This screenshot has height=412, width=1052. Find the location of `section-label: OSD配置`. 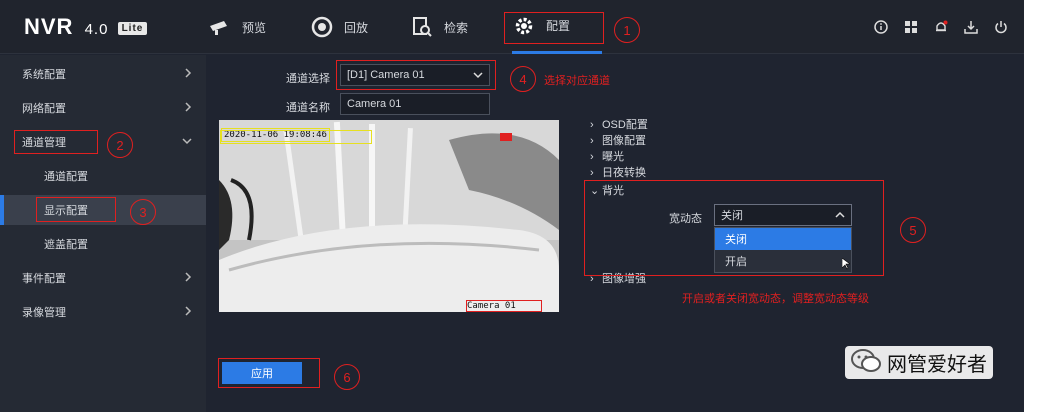

section-label: OSD配置 is located at coordinates (625, 125).